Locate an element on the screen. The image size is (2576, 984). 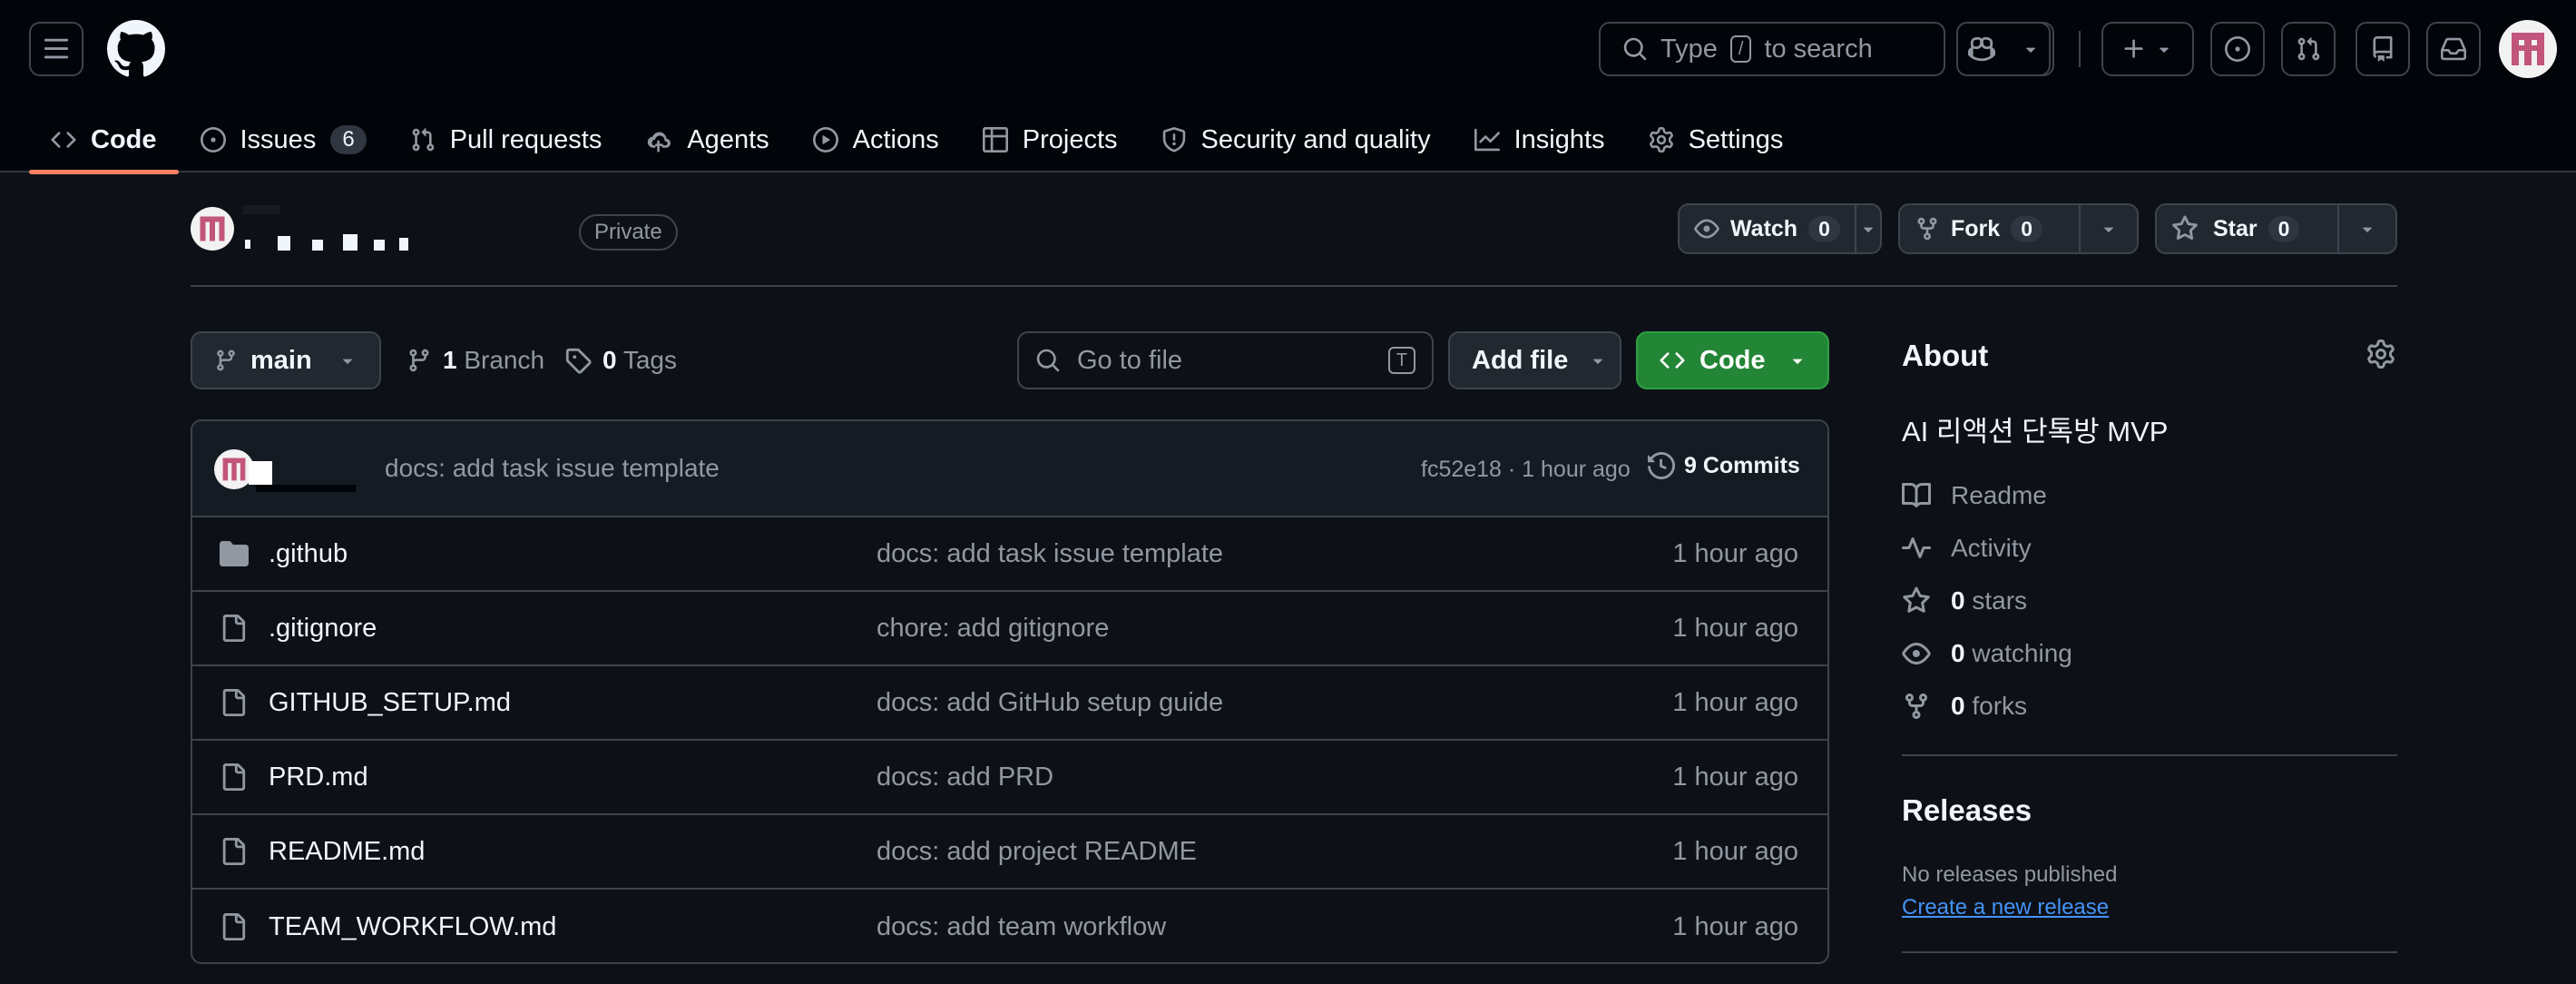
fork-dropdown is located at coordinates (2108, 228).